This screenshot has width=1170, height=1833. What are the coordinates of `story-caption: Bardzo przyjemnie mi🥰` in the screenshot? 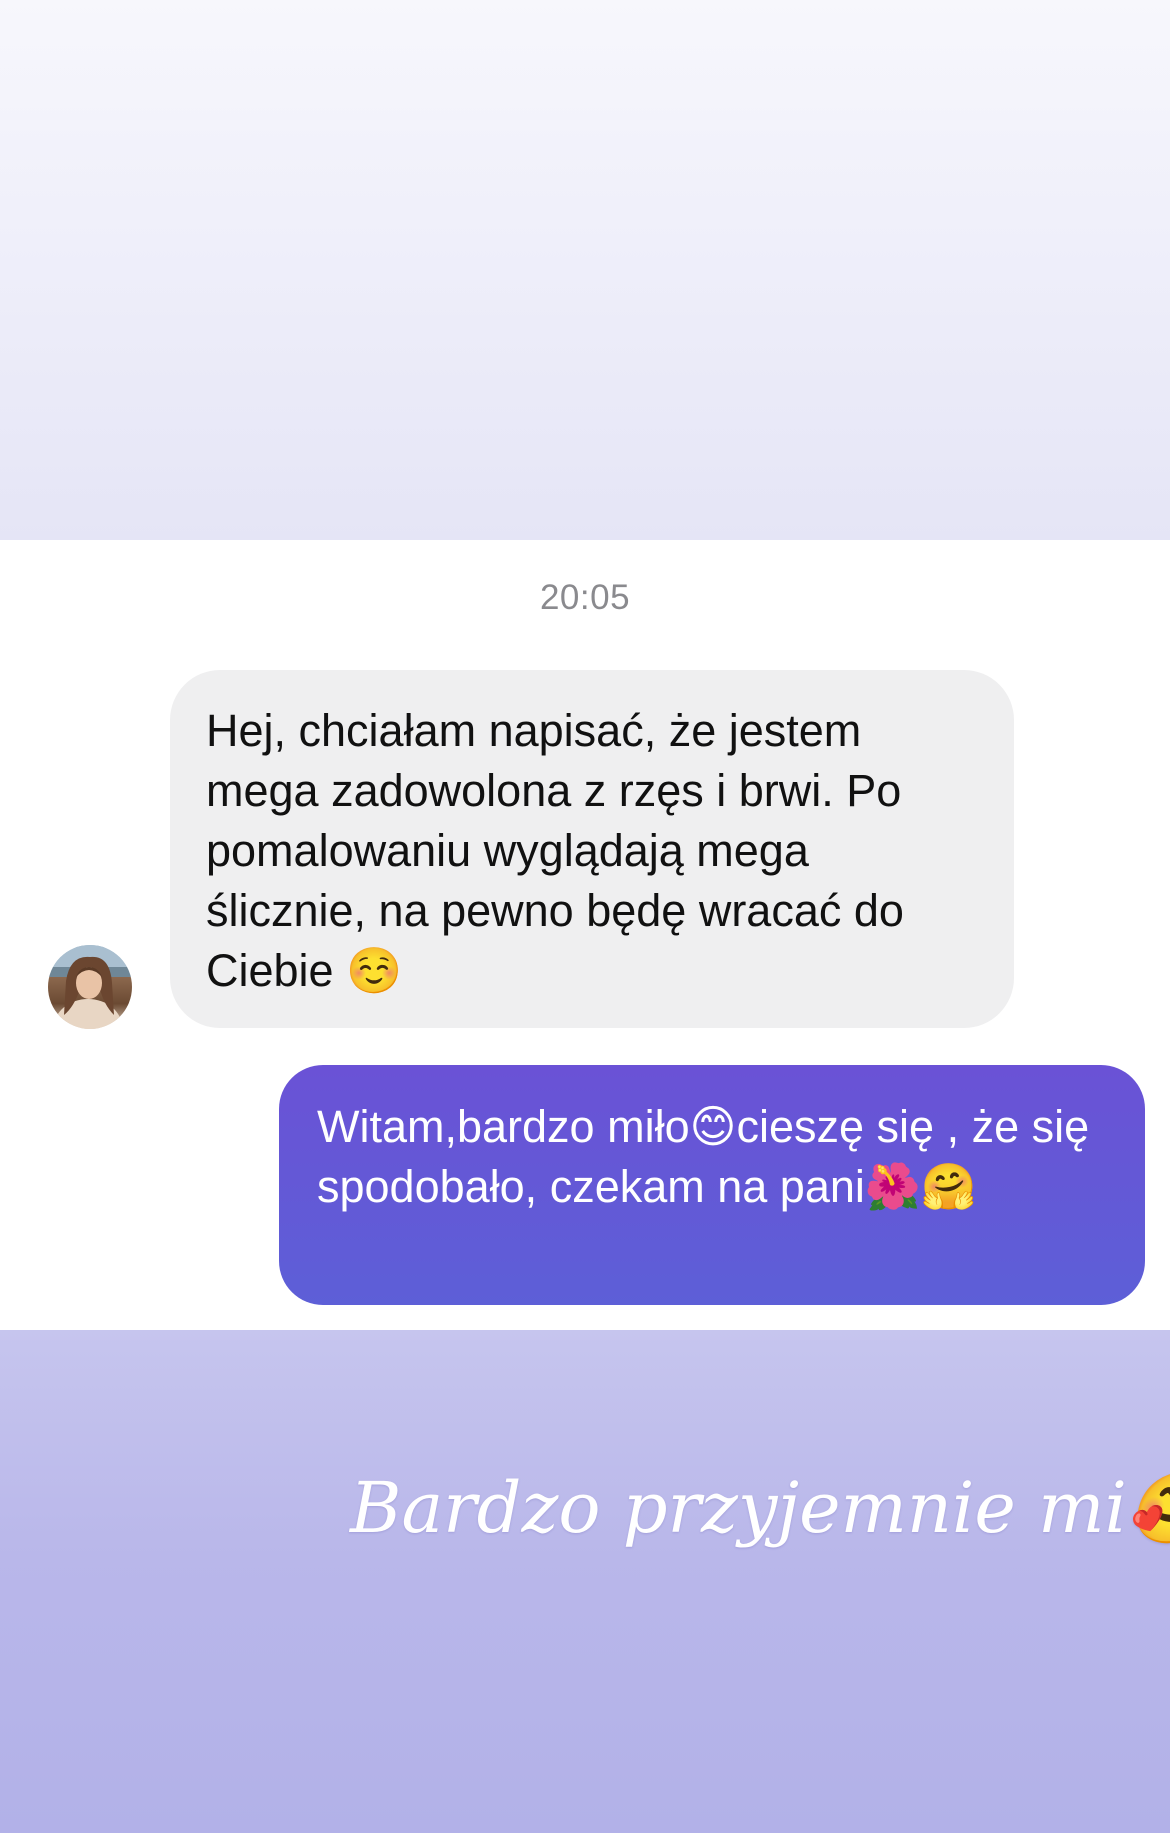 It's located at (760, 1508).